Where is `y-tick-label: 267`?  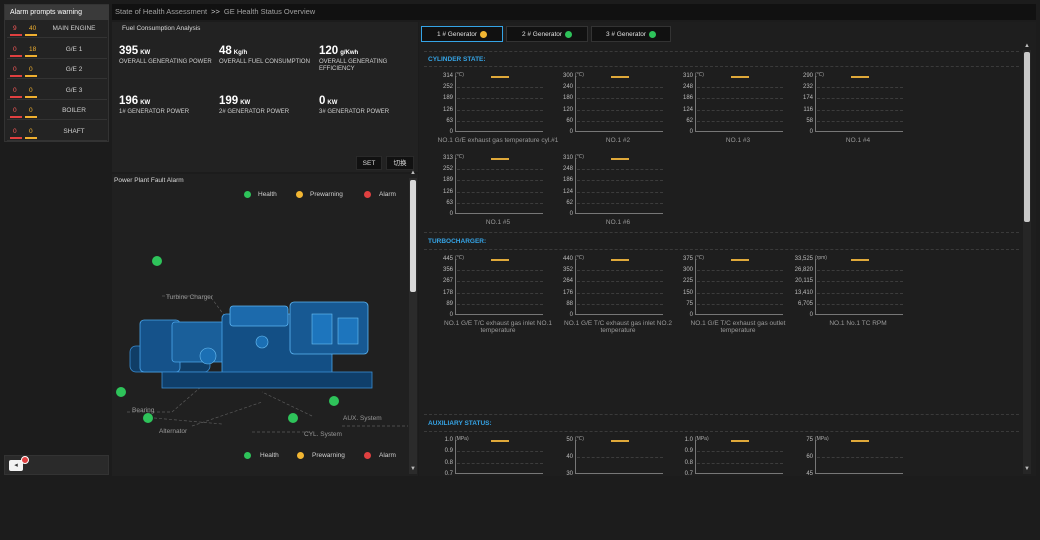
y-tick-label: 267 is located at coordinates (447, 281).